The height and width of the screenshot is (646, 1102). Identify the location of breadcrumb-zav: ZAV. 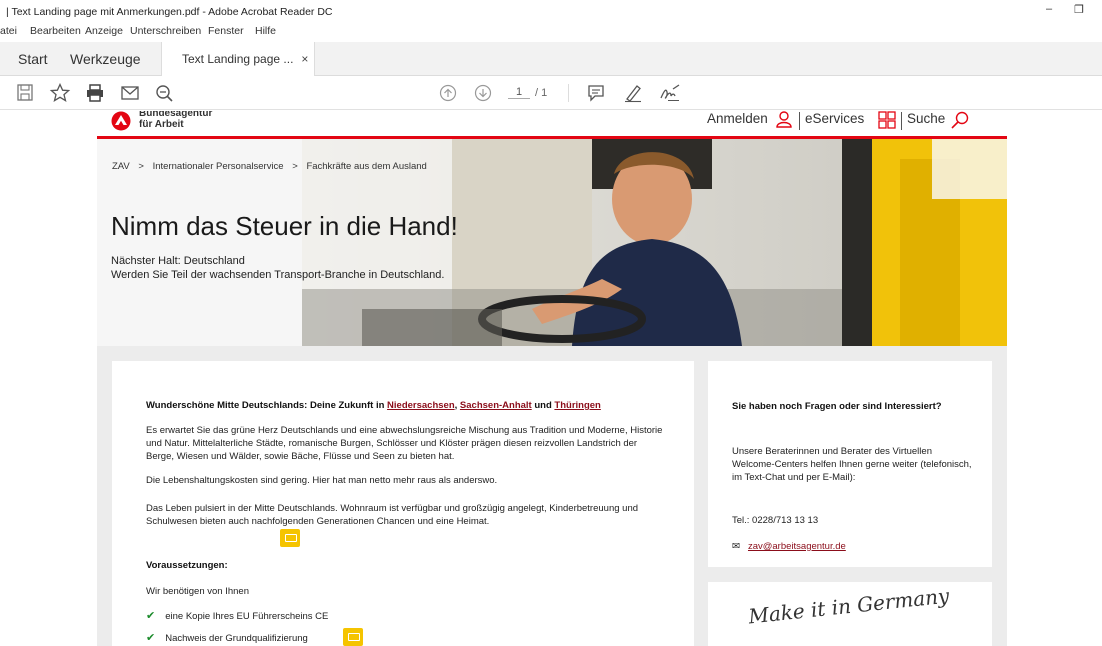
(121, 166).